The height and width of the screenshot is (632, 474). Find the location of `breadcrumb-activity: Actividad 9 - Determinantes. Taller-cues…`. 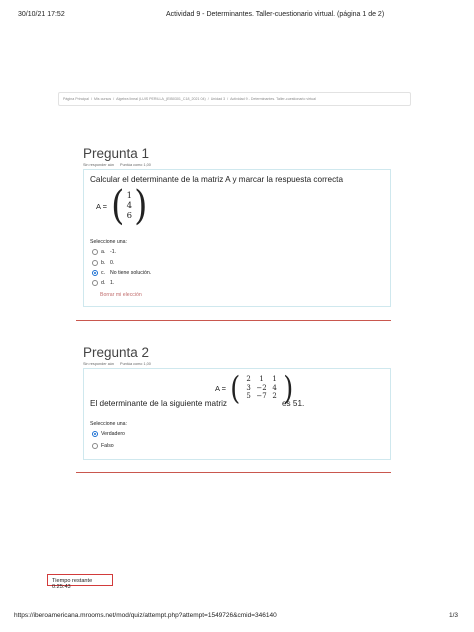

breadcrumb-activity: Actividad 9 - Determinantes. Taller-cues… is located at coordinates (273, 99).